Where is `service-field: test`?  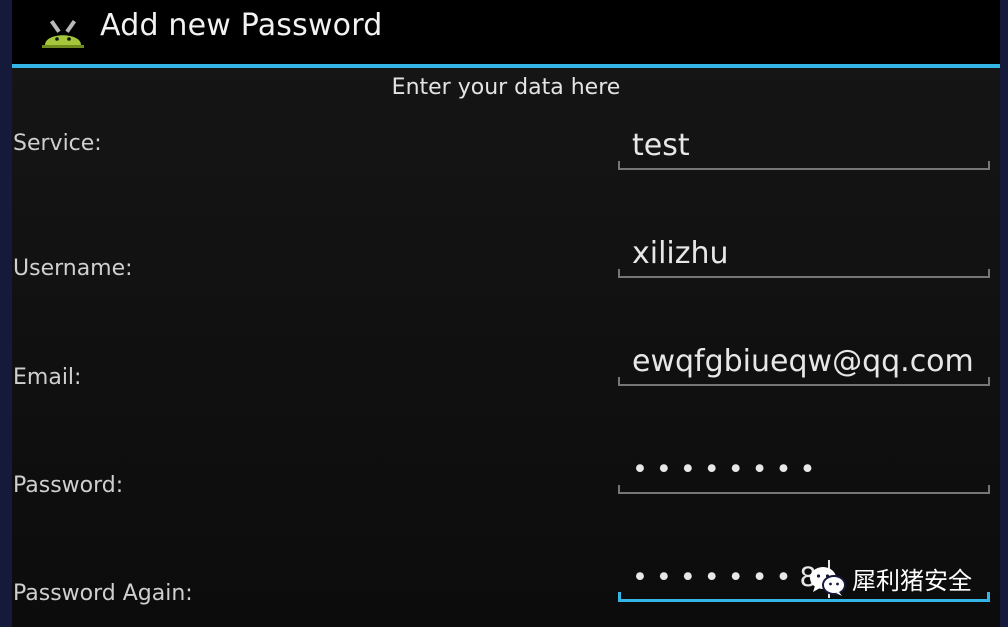
service-field: test is located at coordinates (804, 147).